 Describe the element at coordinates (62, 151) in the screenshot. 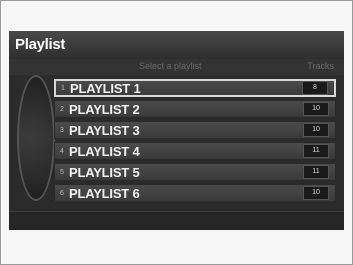

I see `playlist-index: 4` at that location.